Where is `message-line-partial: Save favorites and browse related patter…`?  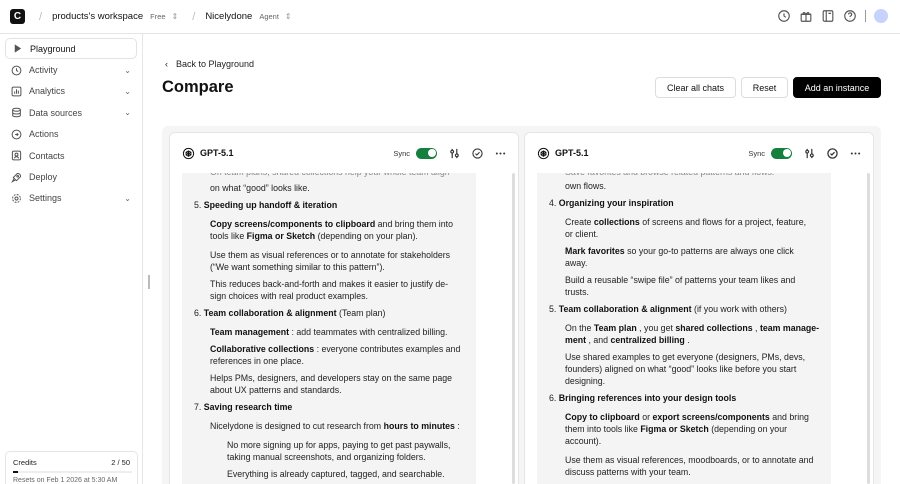 message-line-partial: Save favorites and browse related patter… is located at coordinates (669, 175).